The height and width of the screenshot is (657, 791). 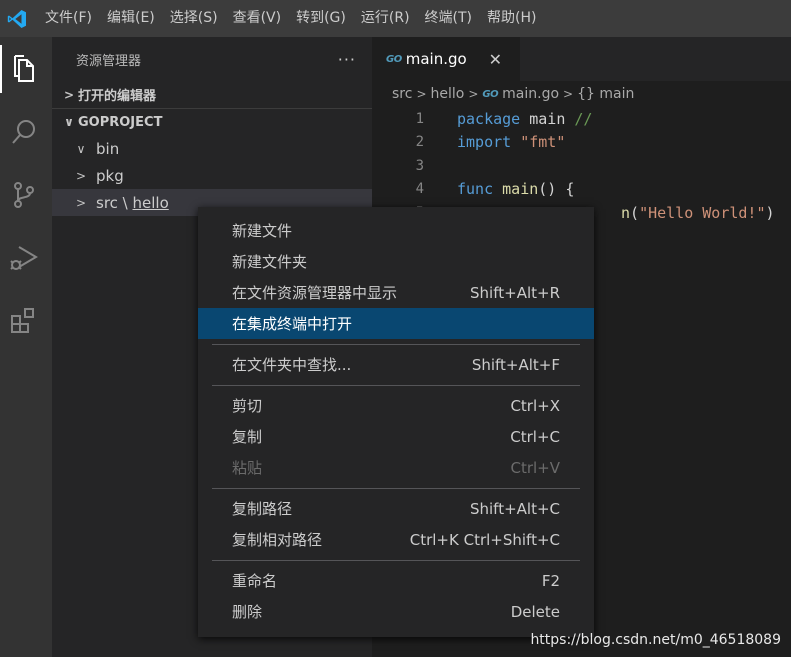 I want to click on open-editors-label: 打开的编辑器, so click(x=117, y=96).